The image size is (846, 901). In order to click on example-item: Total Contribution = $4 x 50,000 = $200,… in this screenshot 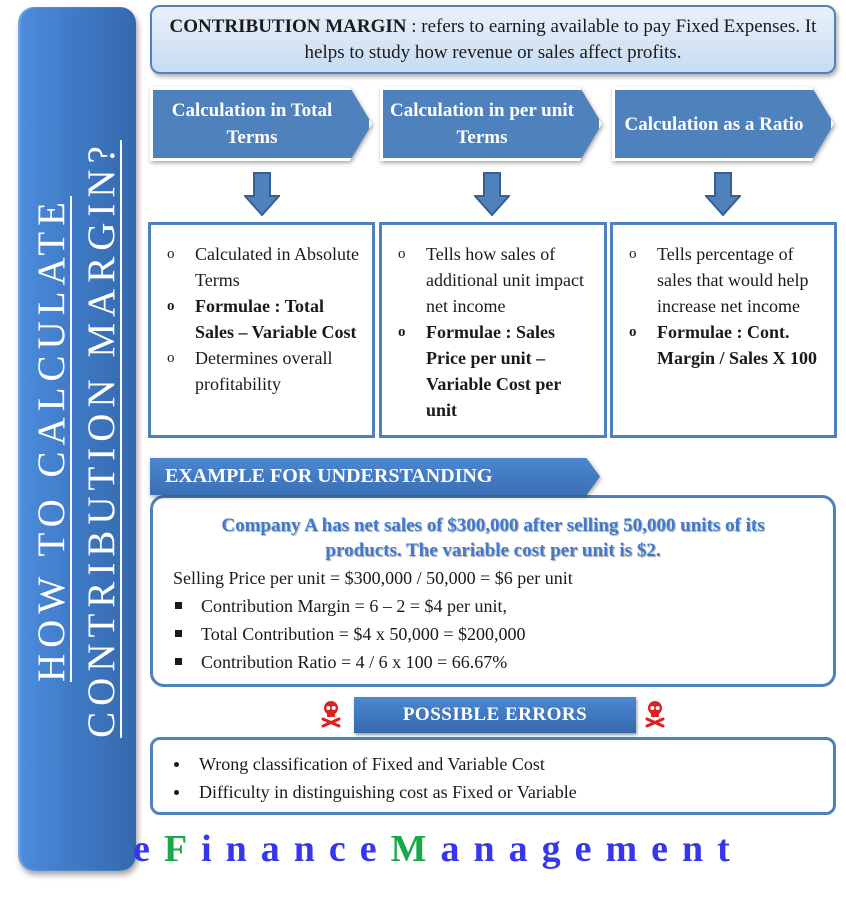, I will do `click(503, 634)`.